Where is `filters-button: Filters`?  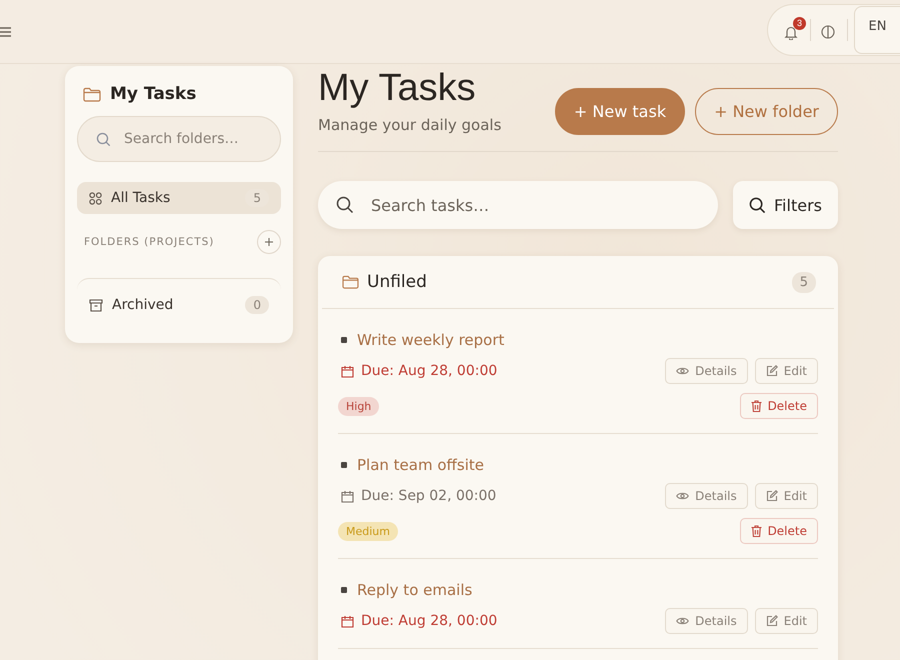
filters-button: Filters is located at coordinates (785, 205).